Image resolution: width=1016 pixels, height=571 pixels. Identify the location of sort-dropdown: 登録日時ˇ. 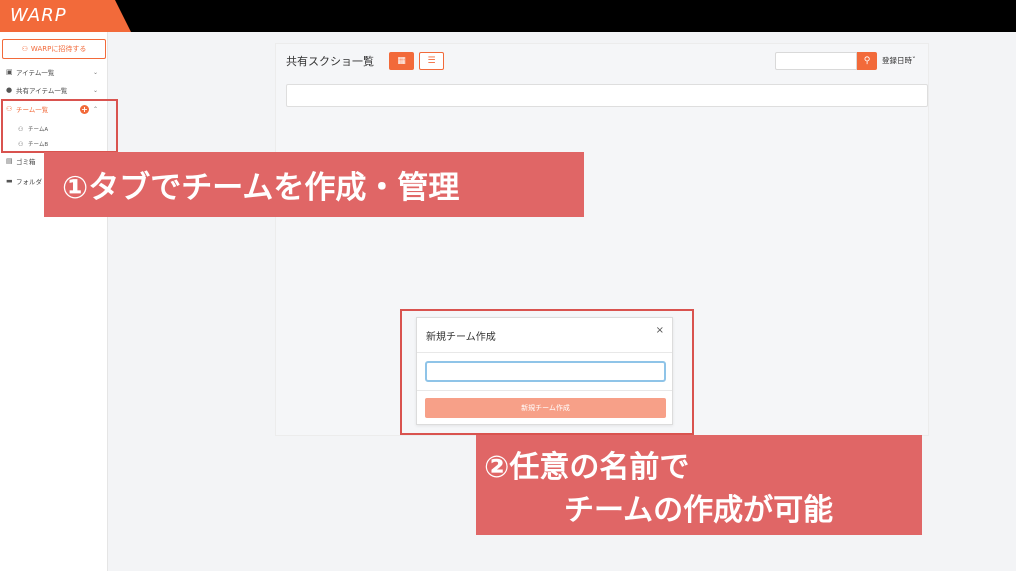
(899, 60).